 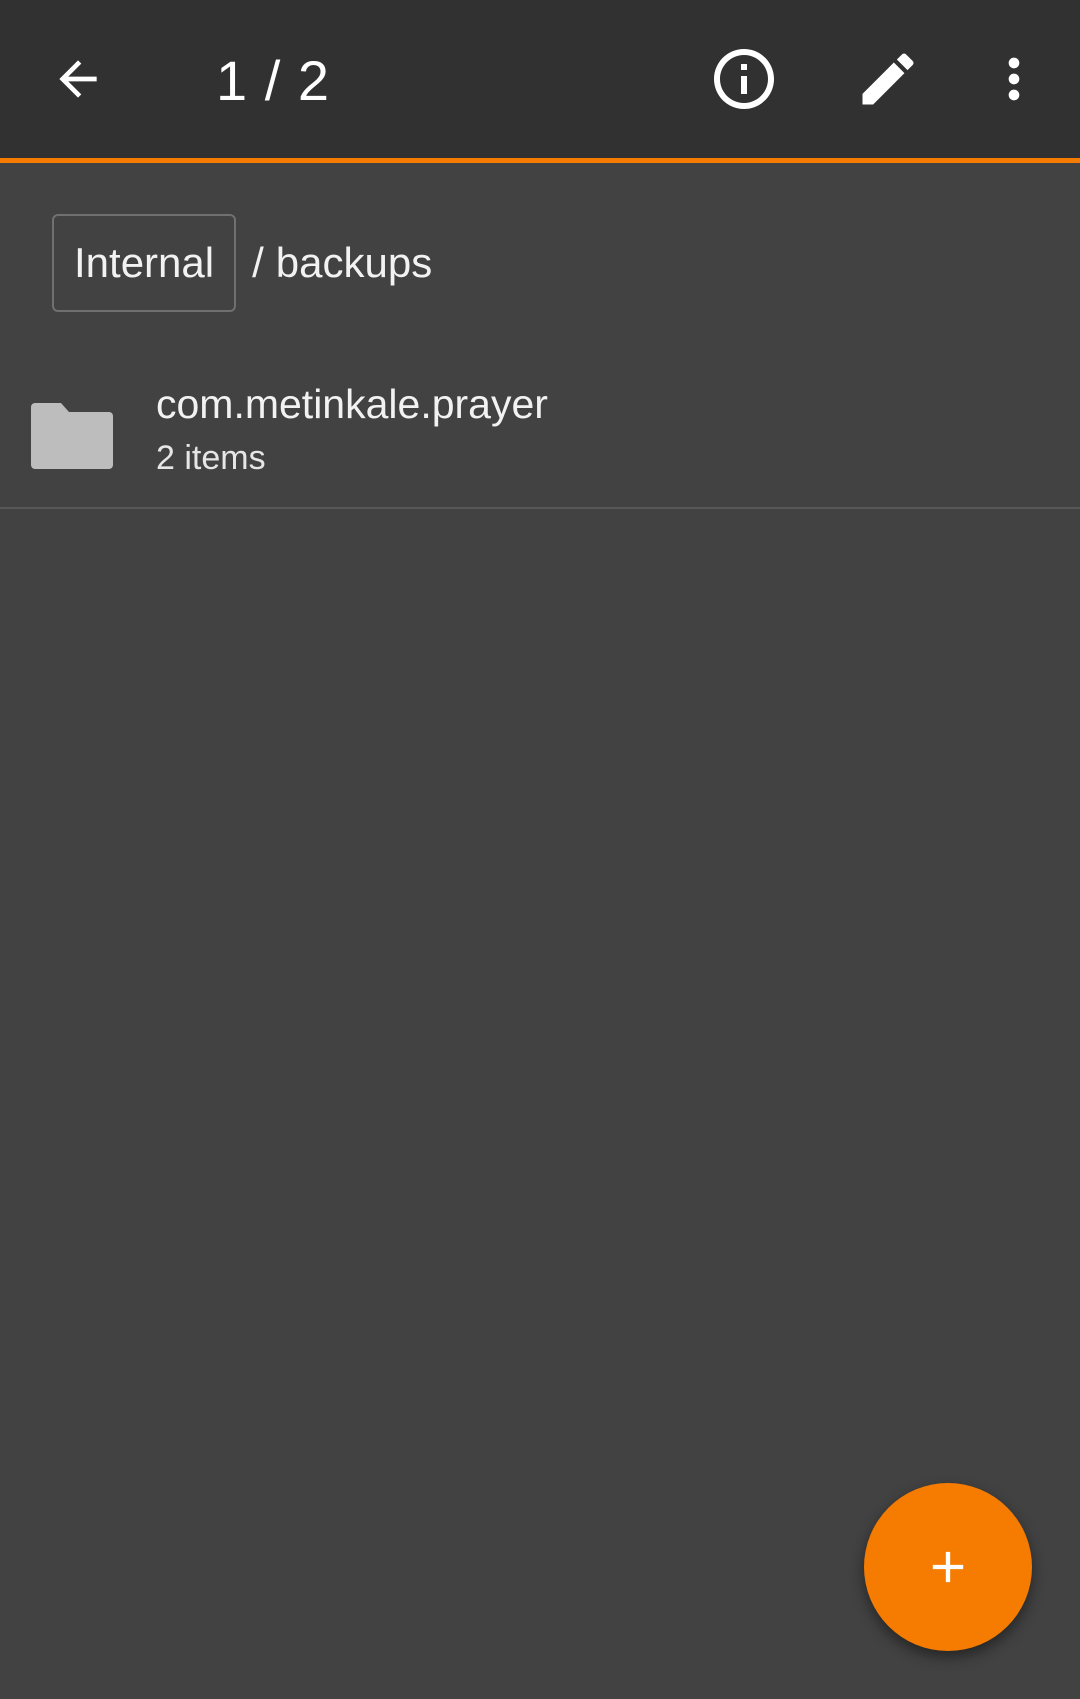 I want to click on back-button, so click(x=78, y=79).